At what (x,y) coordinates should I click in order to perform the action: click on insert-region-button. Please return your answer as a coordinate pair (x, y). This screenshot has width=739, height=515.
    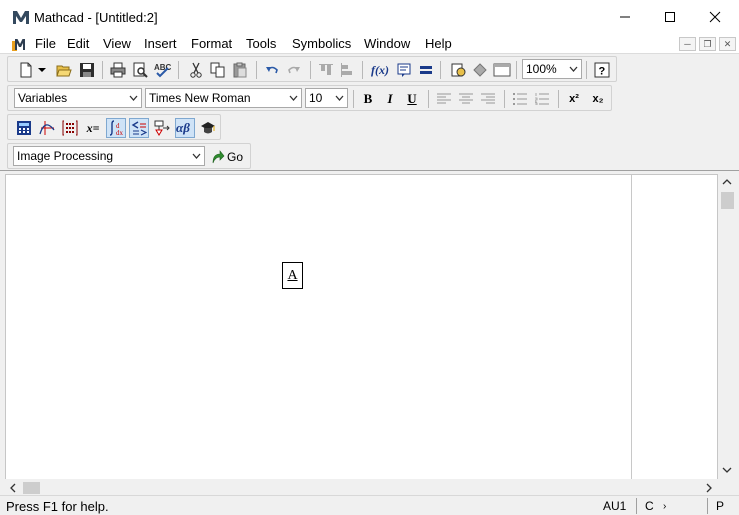
    Looking at the image, I should click on (502, 70).